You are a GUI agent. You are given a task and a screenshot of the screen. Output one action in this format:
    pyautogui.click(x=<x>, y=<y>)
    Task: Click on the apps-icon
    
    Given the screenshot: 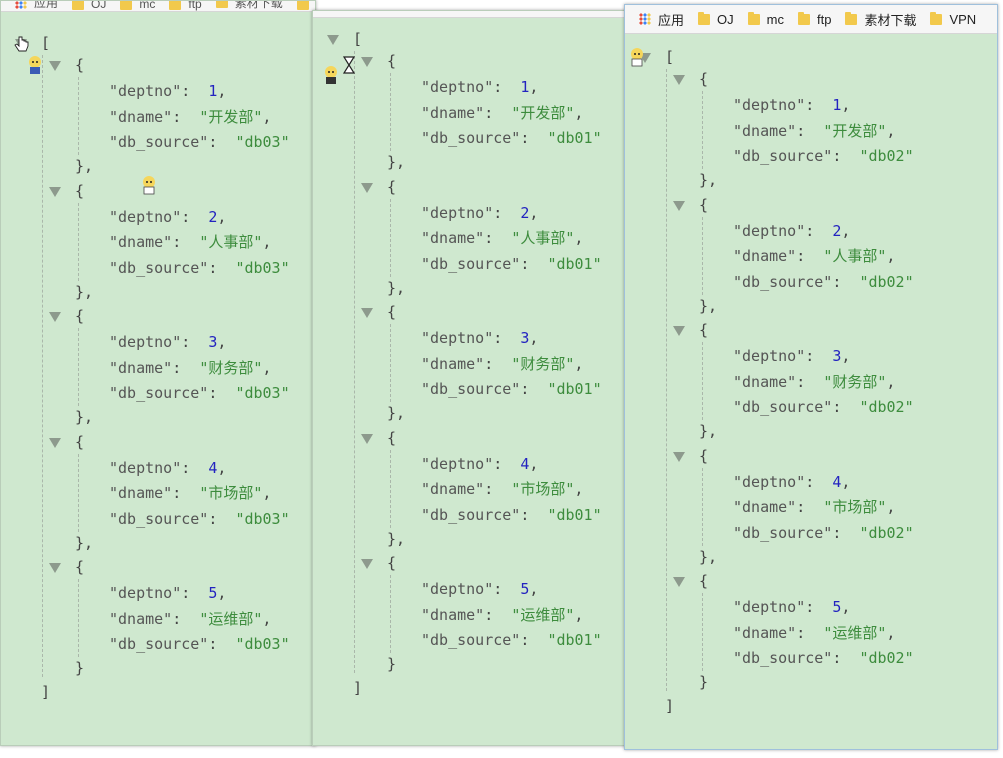 What is the action you would take?
    pyautogui.click(x=645, y=19)
    